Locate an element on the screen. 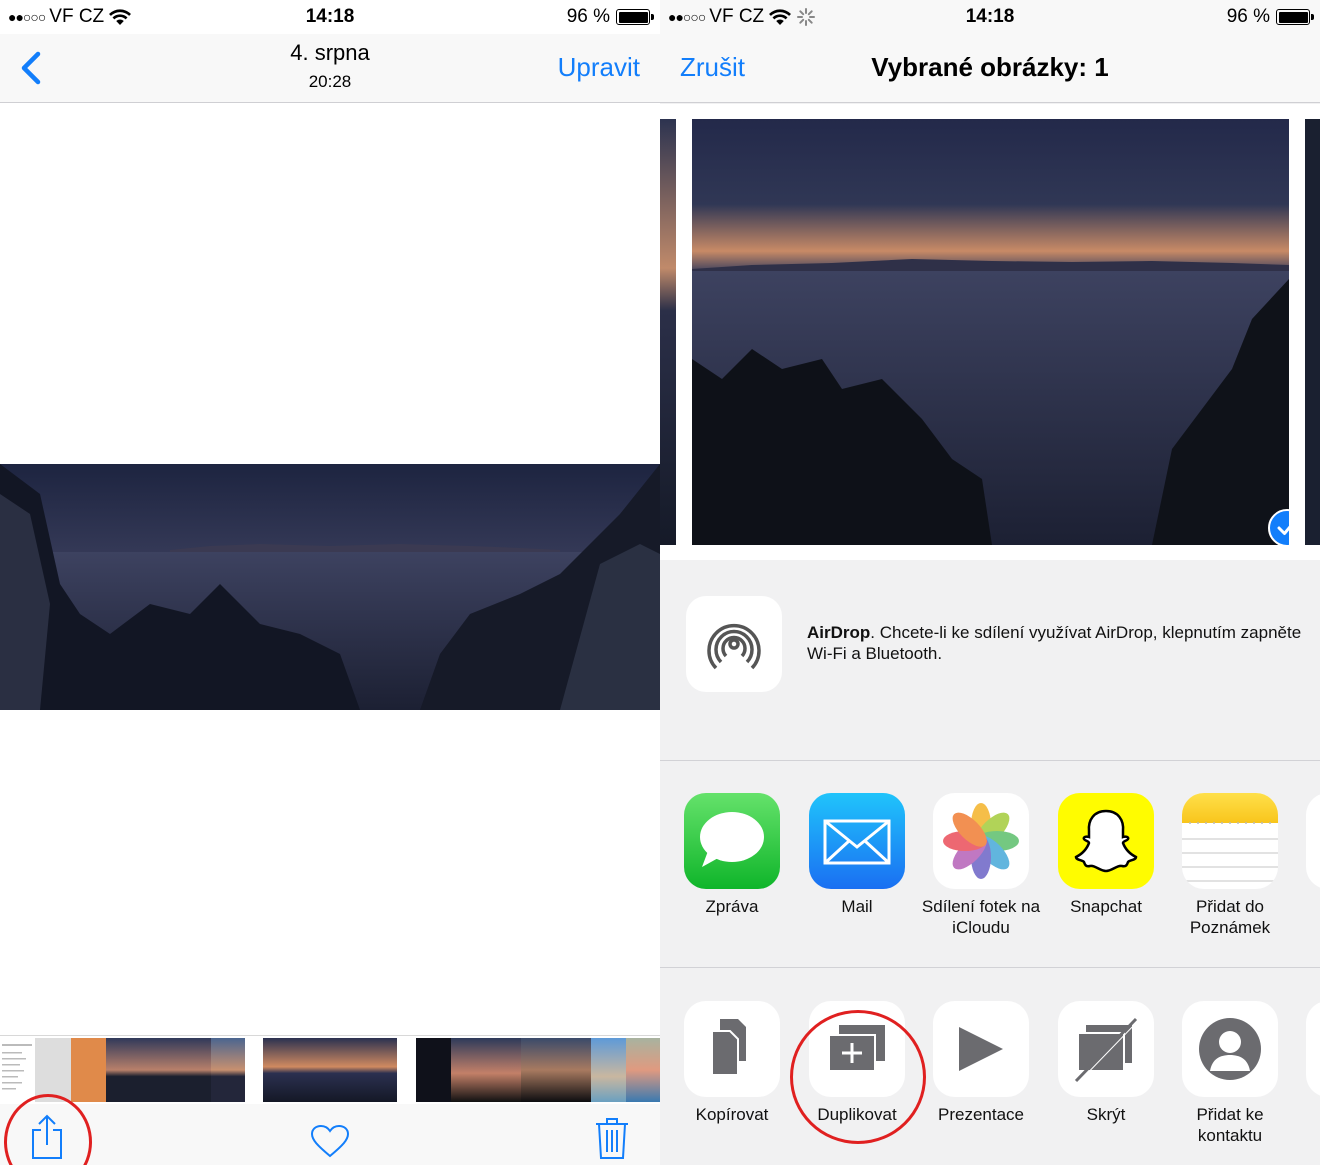  share-app-partial: M is located at coordinates (1306, 855).